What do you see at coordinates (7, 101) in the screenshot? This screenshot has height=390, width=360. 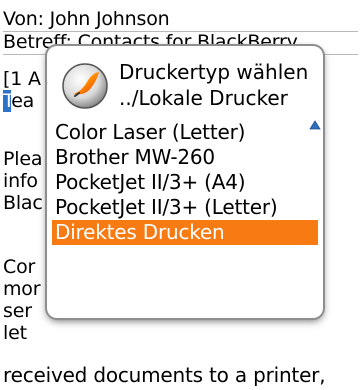 I see `text-cursor: T` at bounding box center [7, 101].